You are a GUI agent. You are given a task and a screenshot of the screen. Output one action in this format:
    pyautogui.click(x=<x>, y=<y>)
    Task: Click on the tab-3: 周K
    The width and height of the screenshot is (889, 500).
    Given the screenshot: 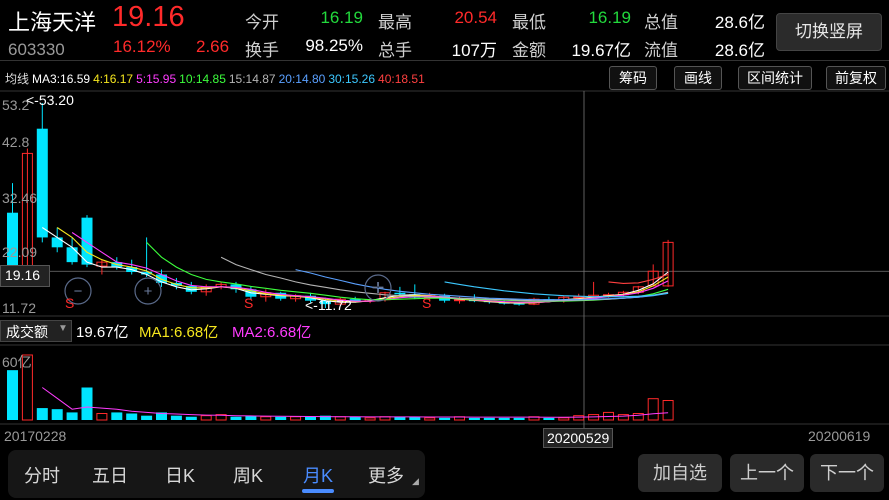 What is the action you would take?
    pyautogui.click(x=248, y=475)
    